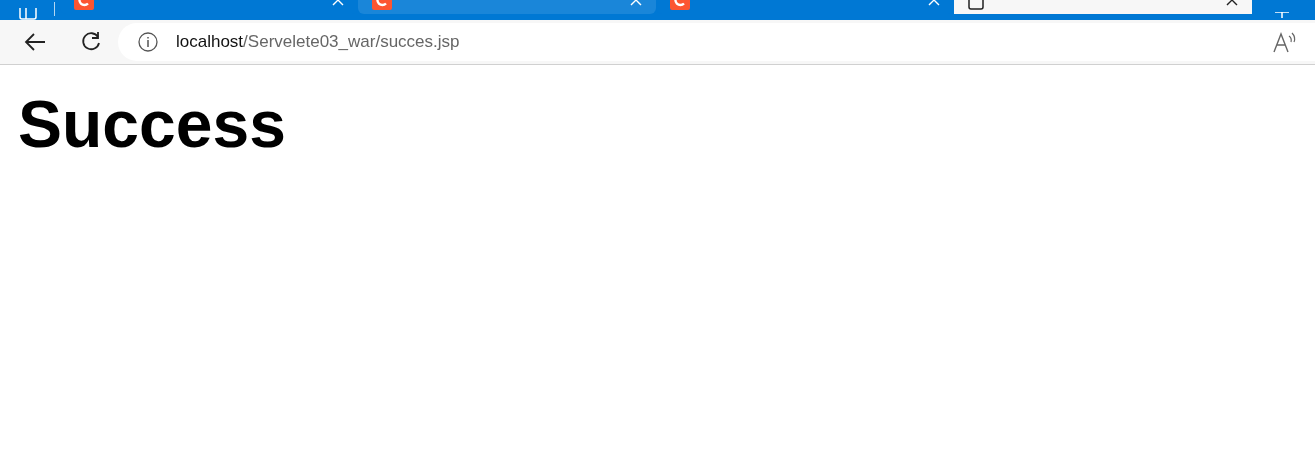 The width and height of the screenshot is (1315, 458). What do you see at coordinates (318, 42) in the screenshot?
I see `url-text: localhost/Servelete03_war/succes.jsp` at bounding box center [318, 42].